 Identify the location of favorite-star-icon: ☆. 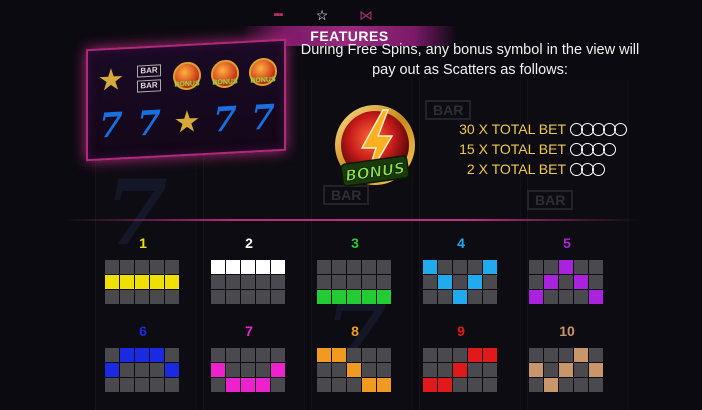
(322, 15).